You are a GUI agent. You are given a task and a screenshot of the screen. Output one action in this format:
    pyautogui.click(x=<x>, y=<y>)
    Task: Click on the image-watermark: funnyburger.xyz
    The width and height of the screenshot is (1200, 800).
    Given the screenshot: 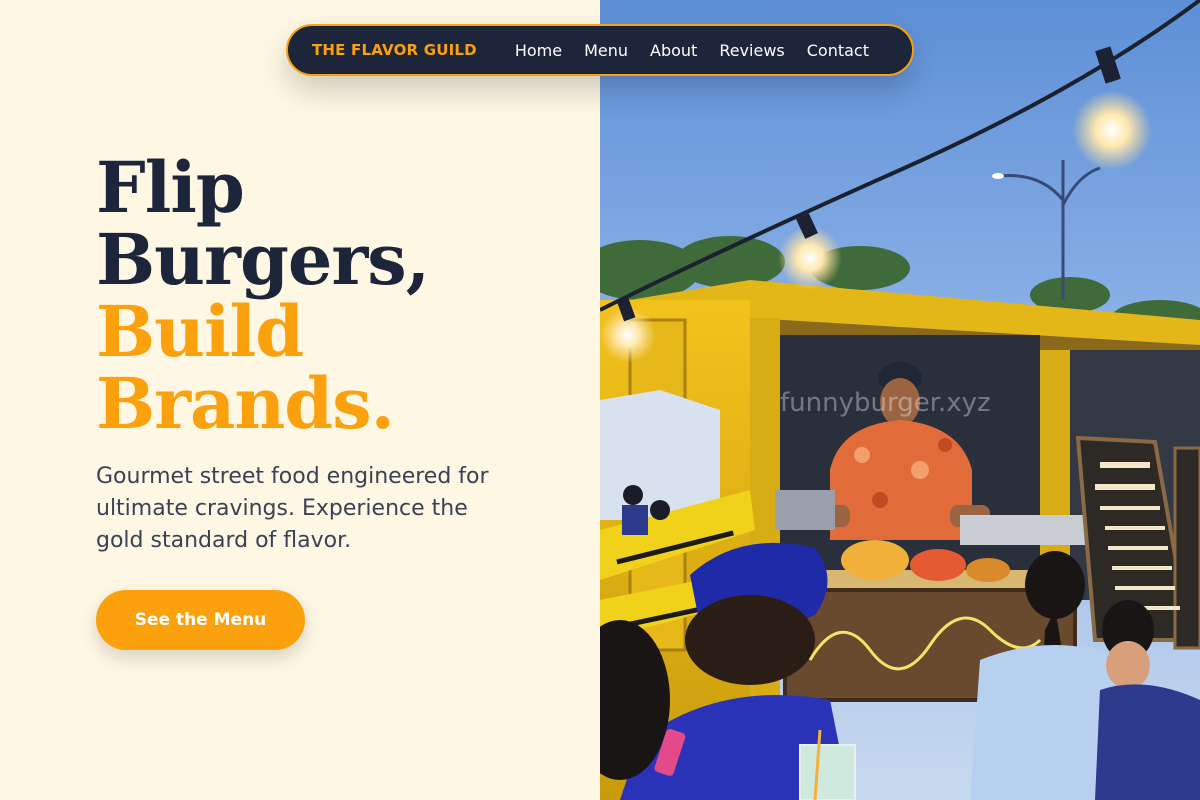 What is the action you would take?
    pyautogui.click(x=885, y=403)
    